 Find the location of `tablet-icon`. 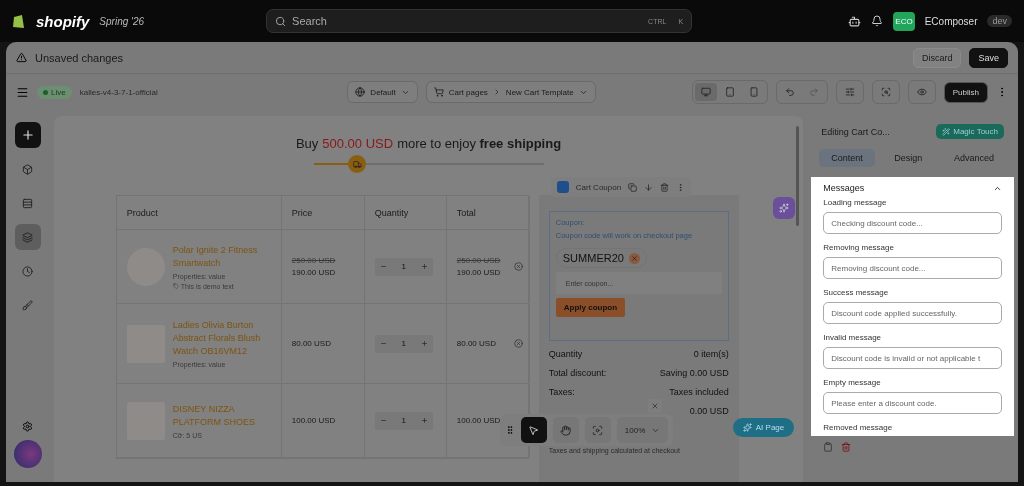

tablet-icon is located at coordinates (729, 92).